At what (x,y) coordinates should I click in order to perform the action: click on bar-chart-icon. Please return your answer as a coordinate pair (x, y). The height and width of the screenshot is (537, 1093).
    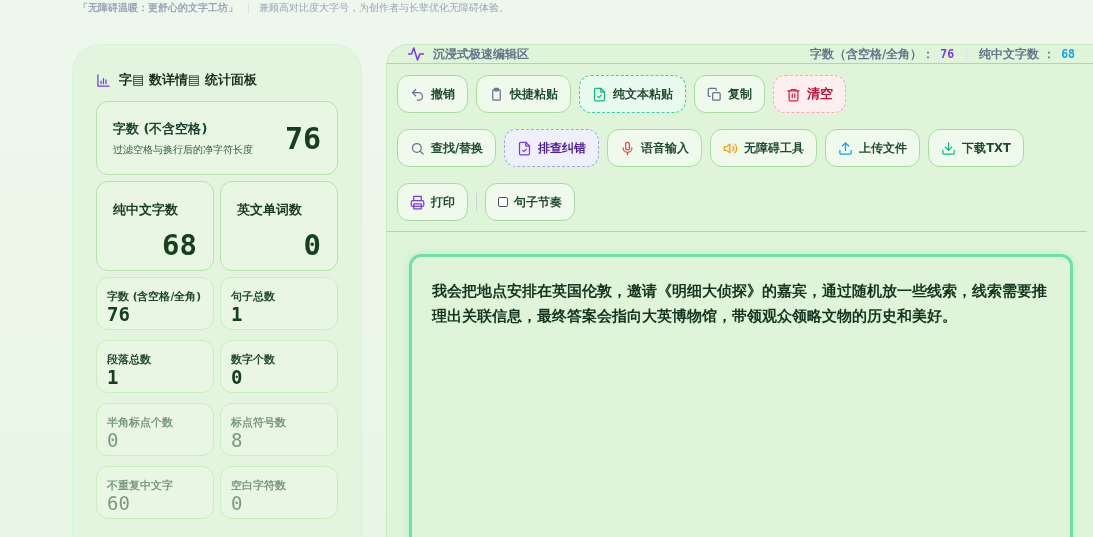
    Looking at the image, I should click on (103, 80).